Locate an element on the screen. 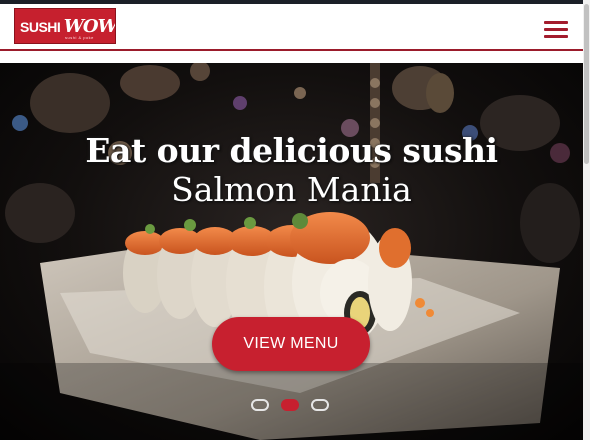  page-scrollbar is located at coordinates (586, 220).